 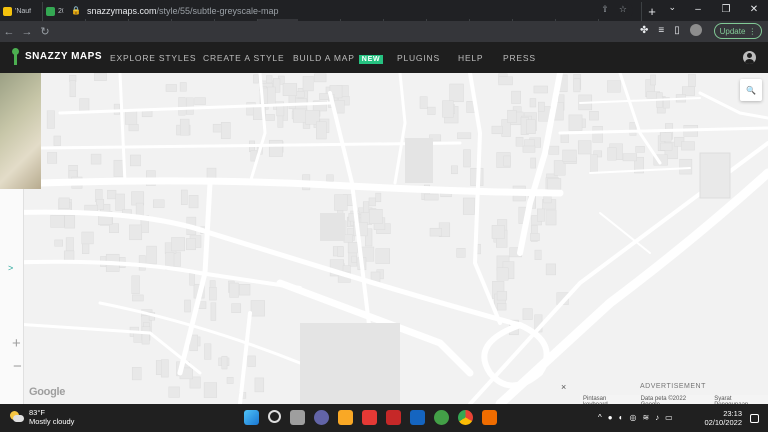 What do you see at coordinates (417, 417) in the screenshot?
I see `word-icon` at bounding box center [417, 417].